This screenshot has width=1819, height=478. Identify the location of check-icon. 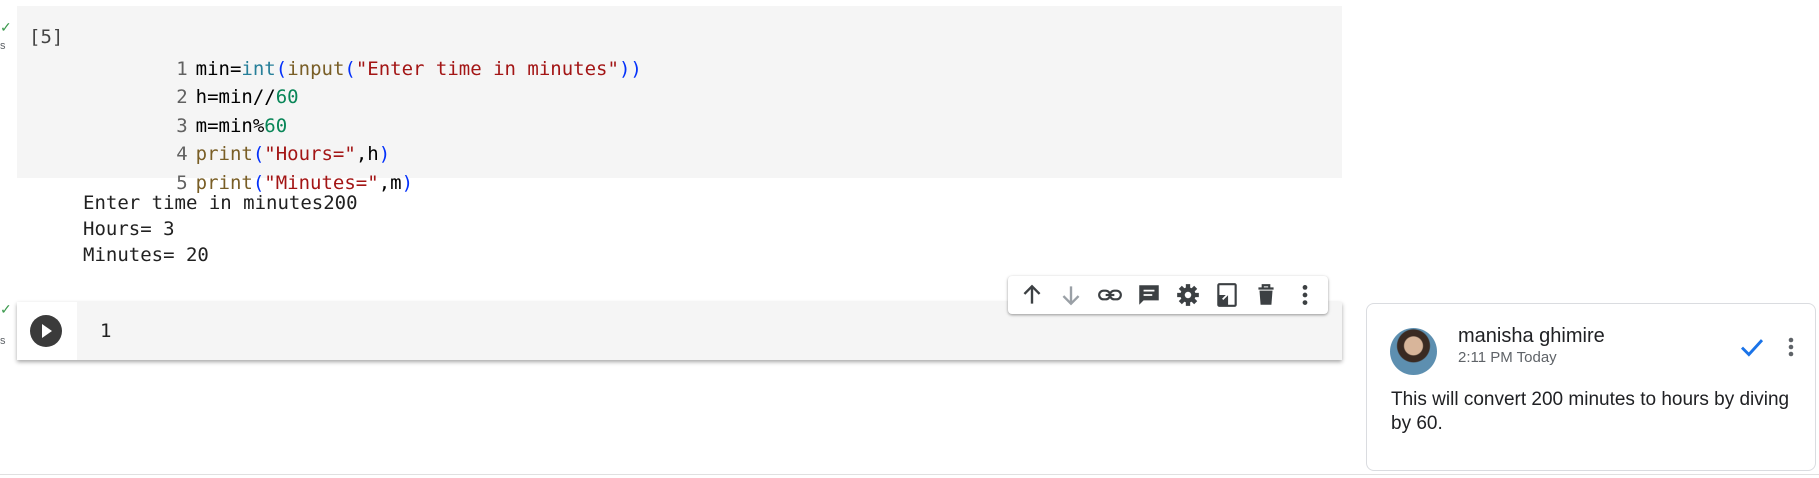
(1752, 348).